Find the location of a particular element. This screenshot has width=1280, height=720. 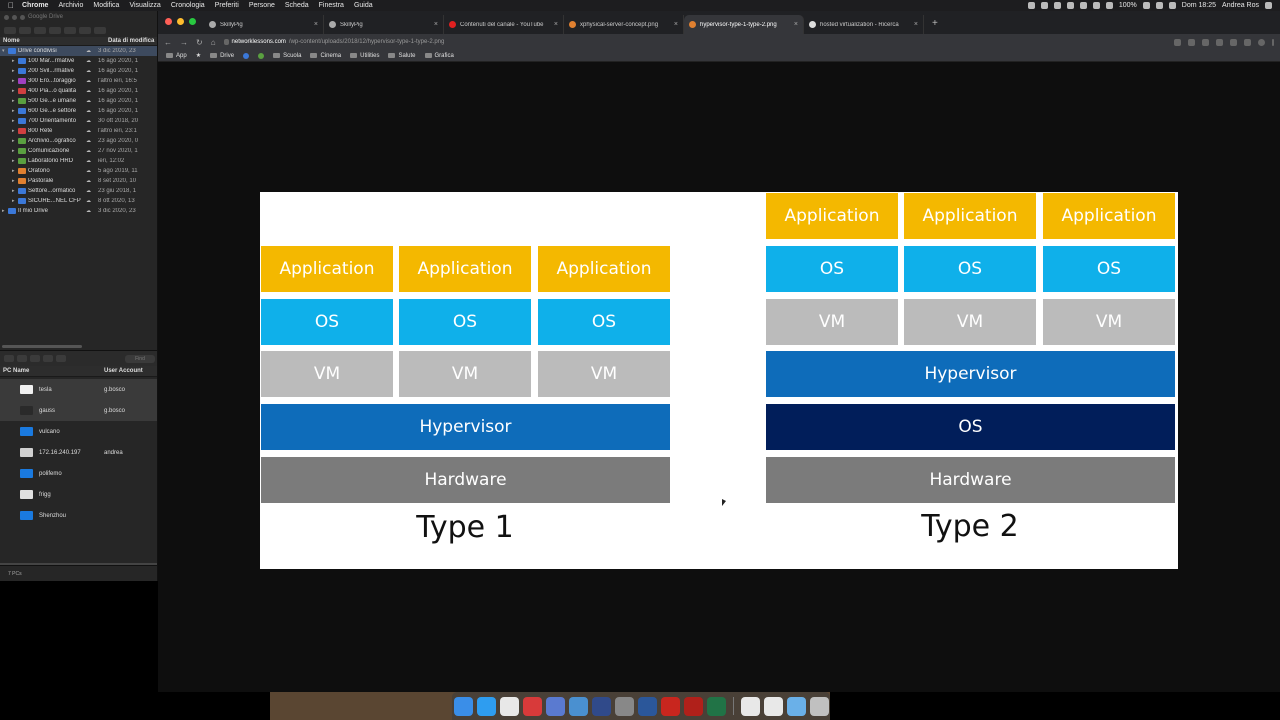

forward-arrow-icon: → is located at coordinates (184, 42).